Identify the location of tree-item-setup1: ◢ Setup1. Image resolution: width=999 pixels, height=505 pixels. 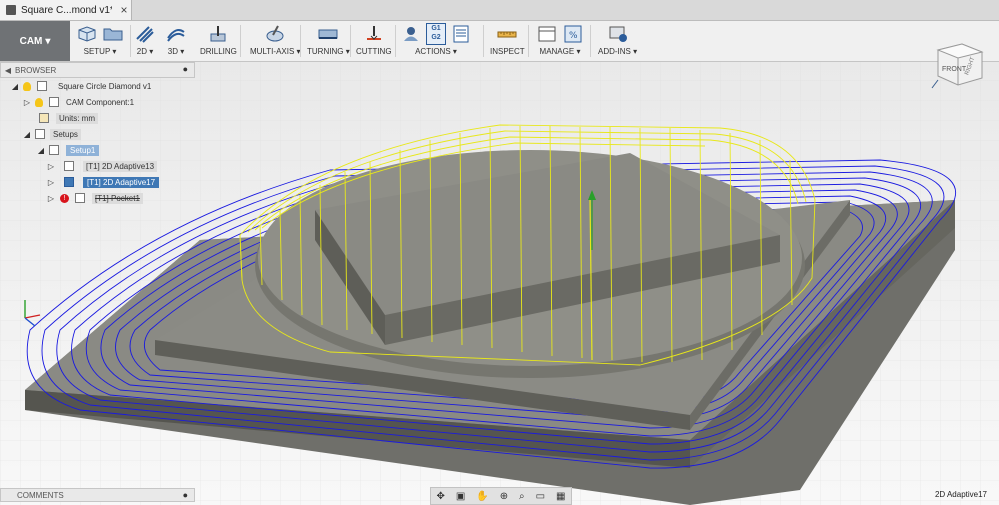
(97, 150).